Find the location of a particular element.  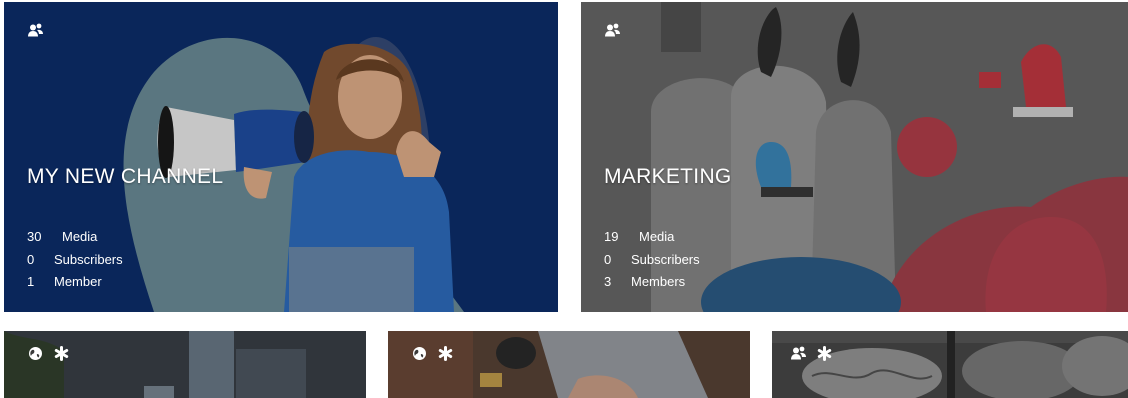

members-label: Member is located at coordinates (78, 281).